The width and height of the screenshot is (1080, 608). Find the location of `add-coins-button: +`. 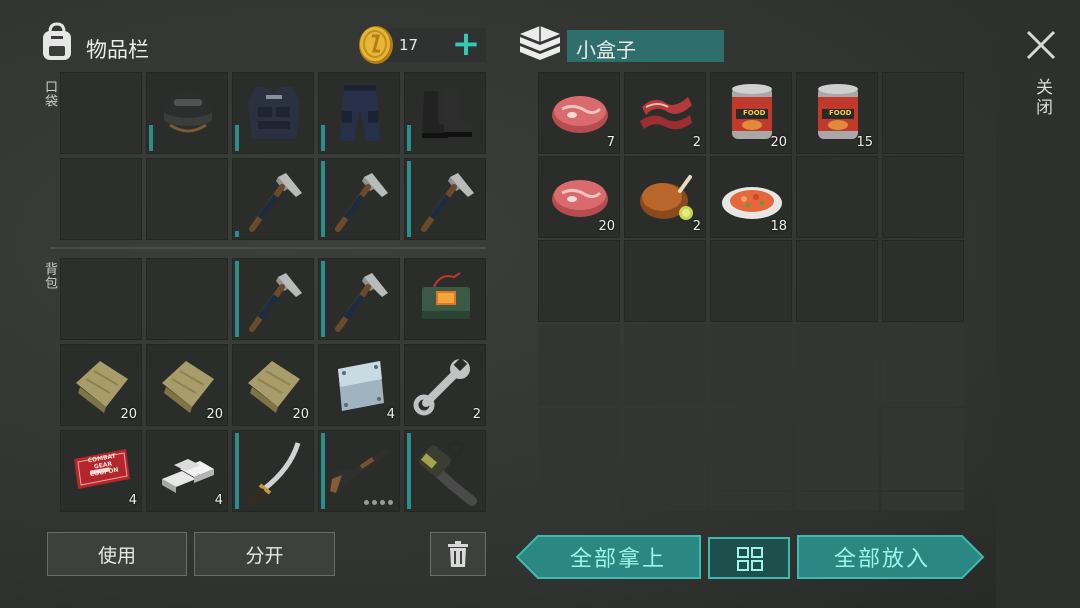

add-coins-button: + is located at coordinates (466, 44).